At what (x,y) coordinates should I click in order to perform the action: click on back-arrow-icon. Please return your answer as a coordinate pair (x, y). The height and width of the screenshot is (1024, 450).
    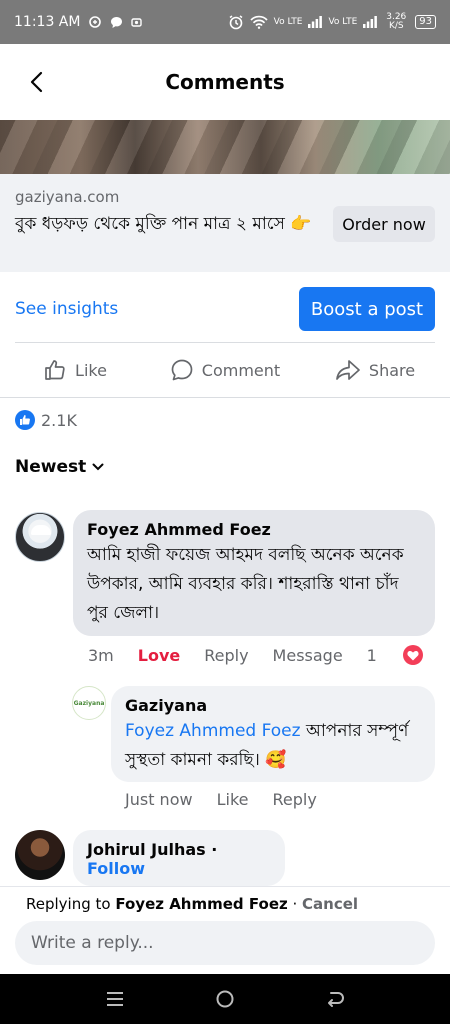
    Looking at the image, I should click on (336, 999).